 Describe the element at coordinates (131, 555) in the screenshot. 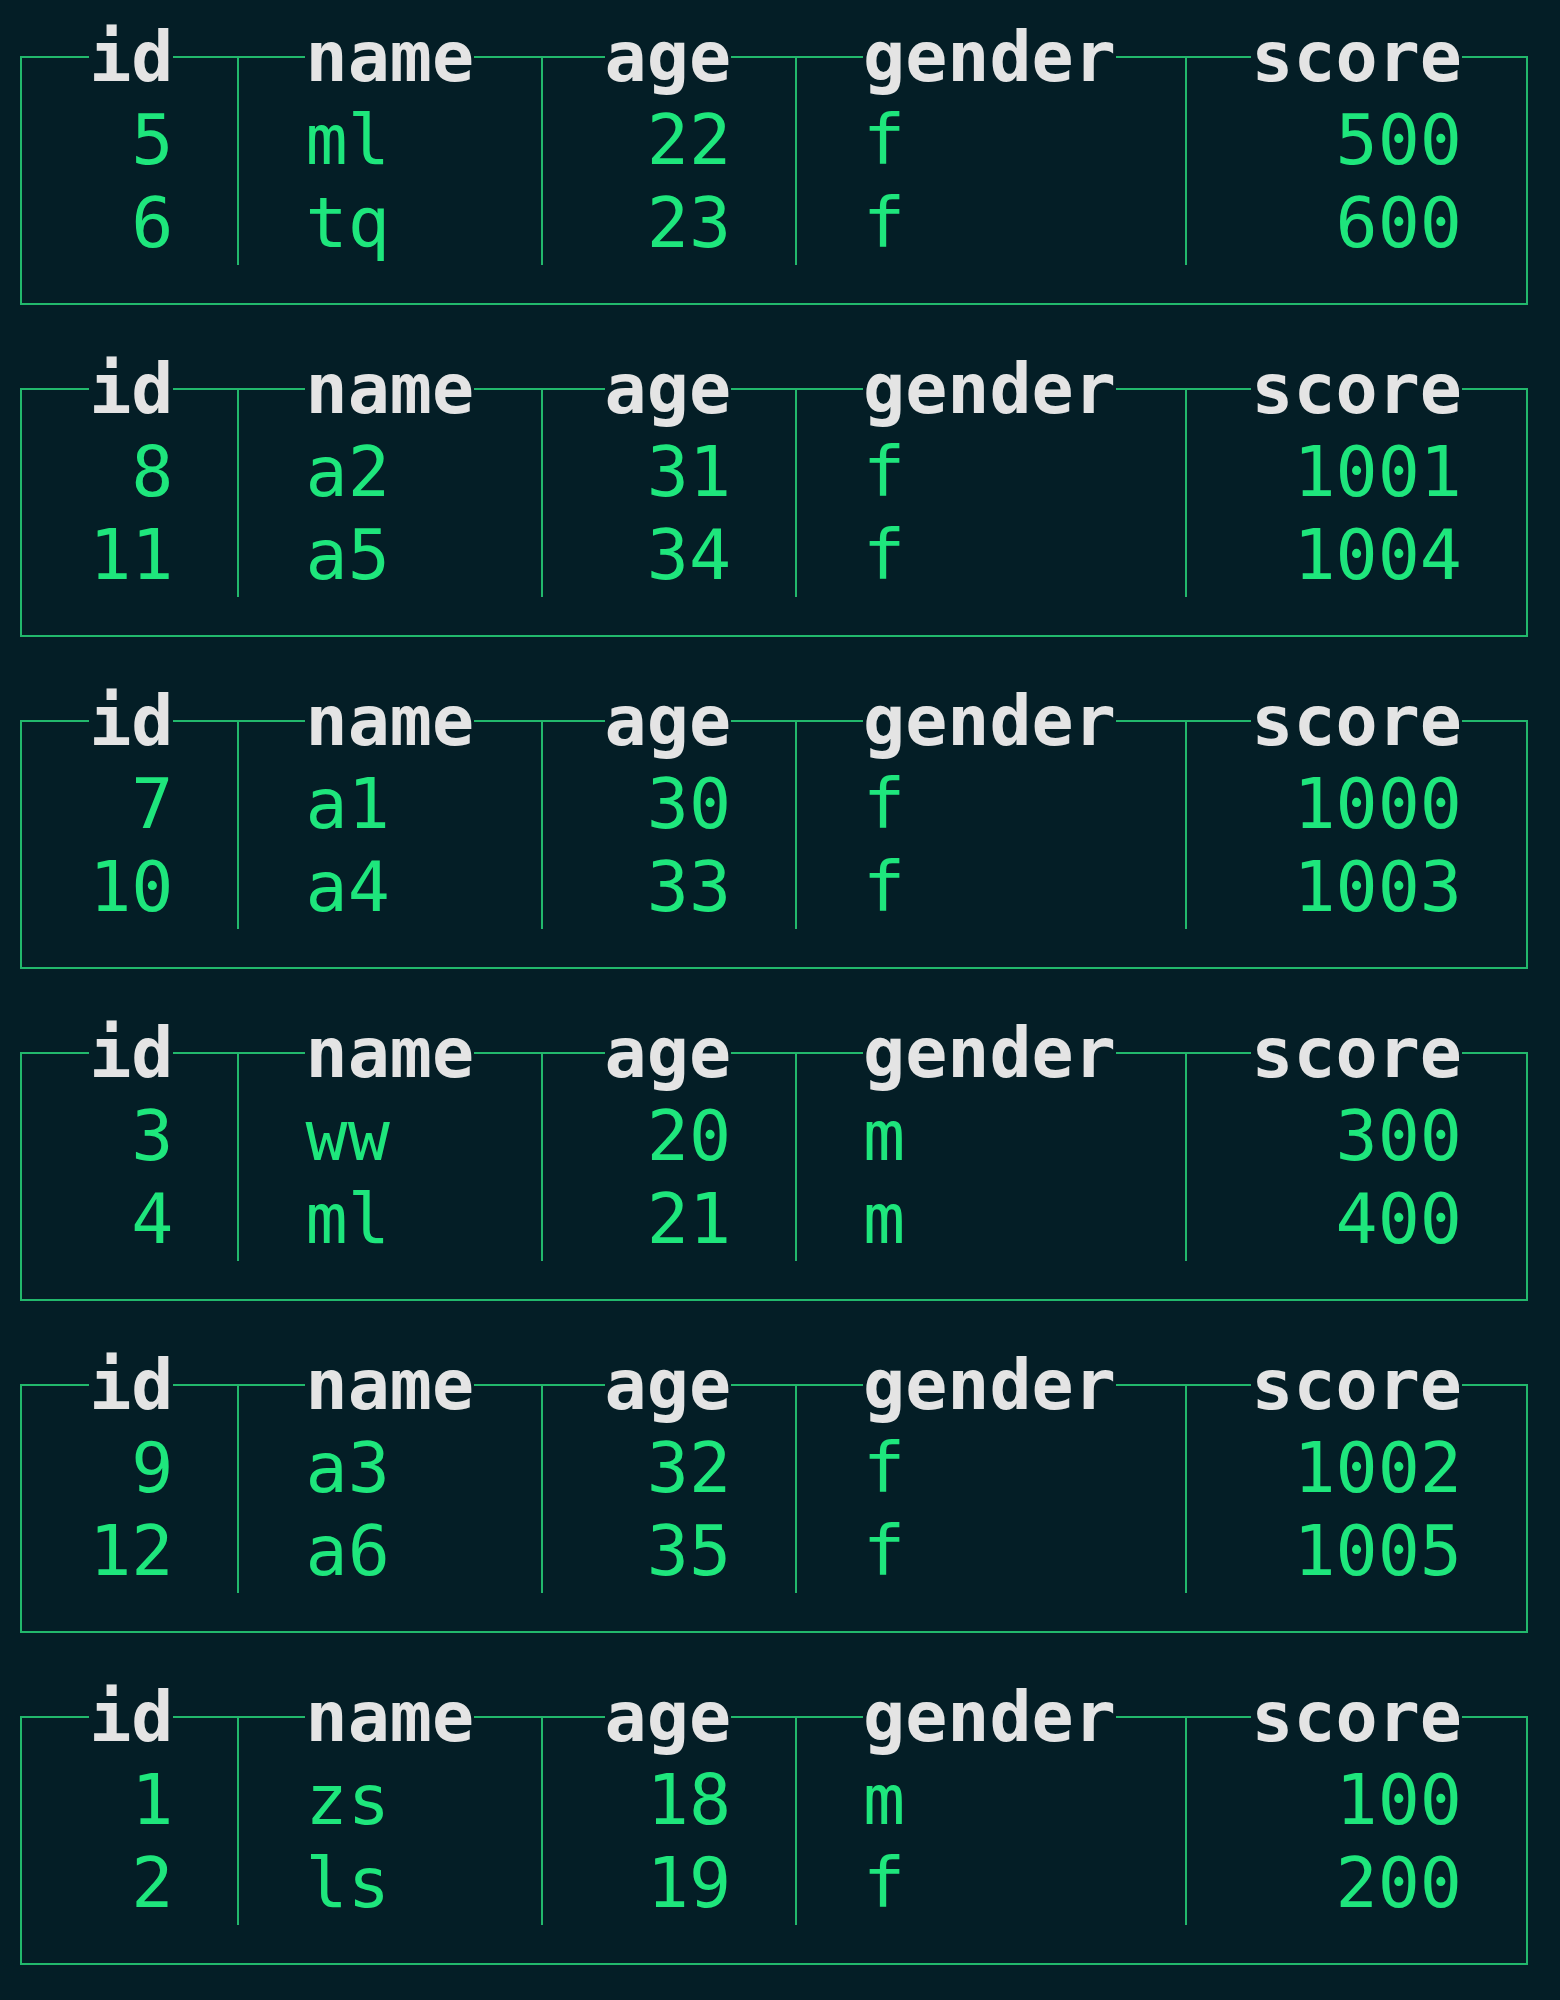

I see `table-cell: 11` at that location.